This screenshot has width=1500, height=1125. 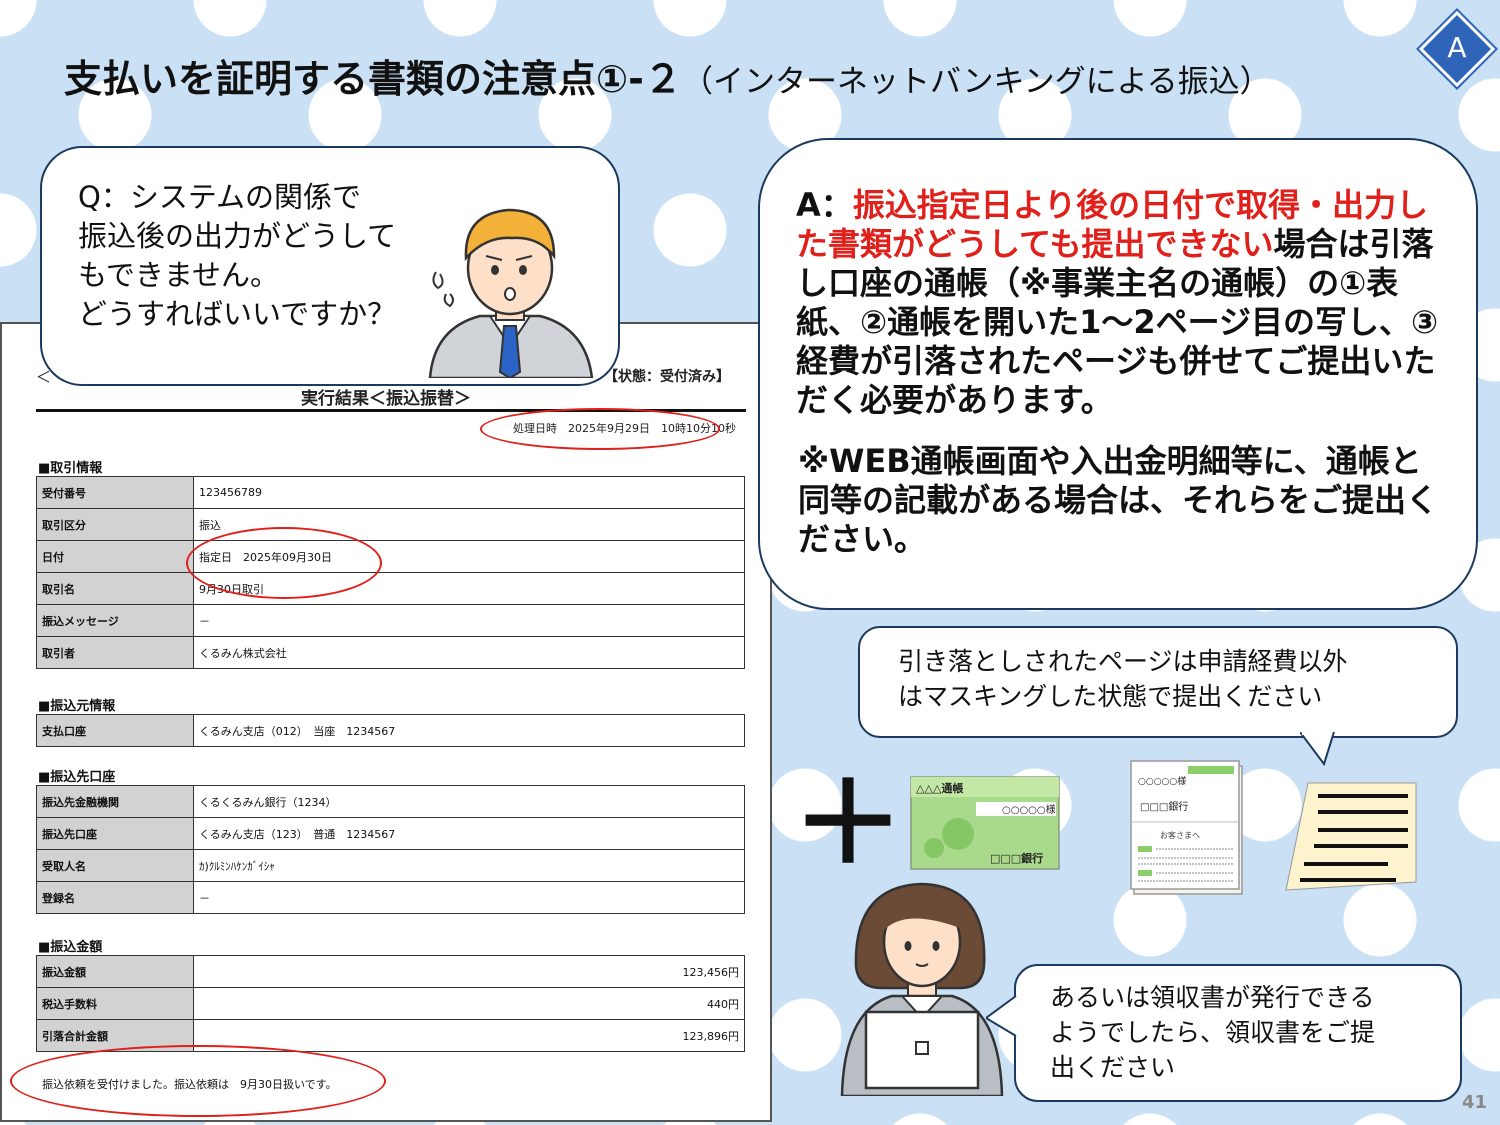 I want to click on table-row: 取引者 くるみん株式会社, so click(x=390, y=652).